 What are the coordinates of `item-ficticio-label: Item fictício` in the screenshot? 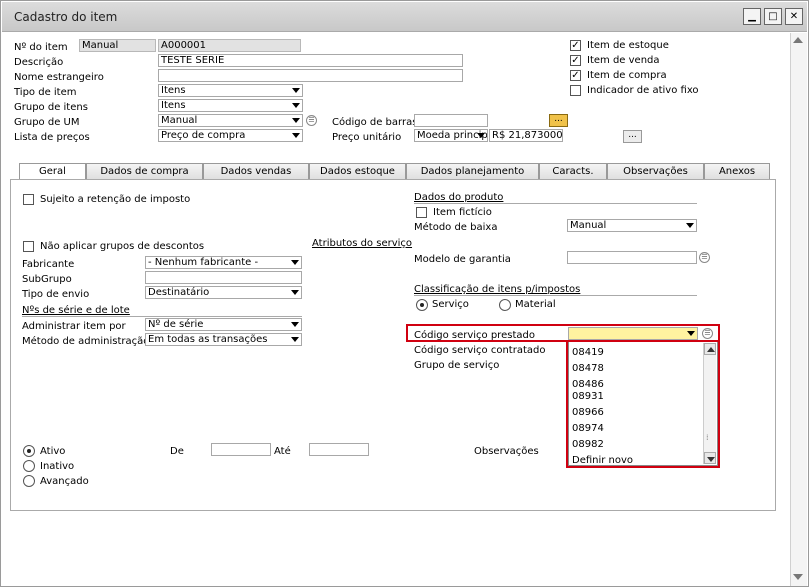 It's located at (462, 212).